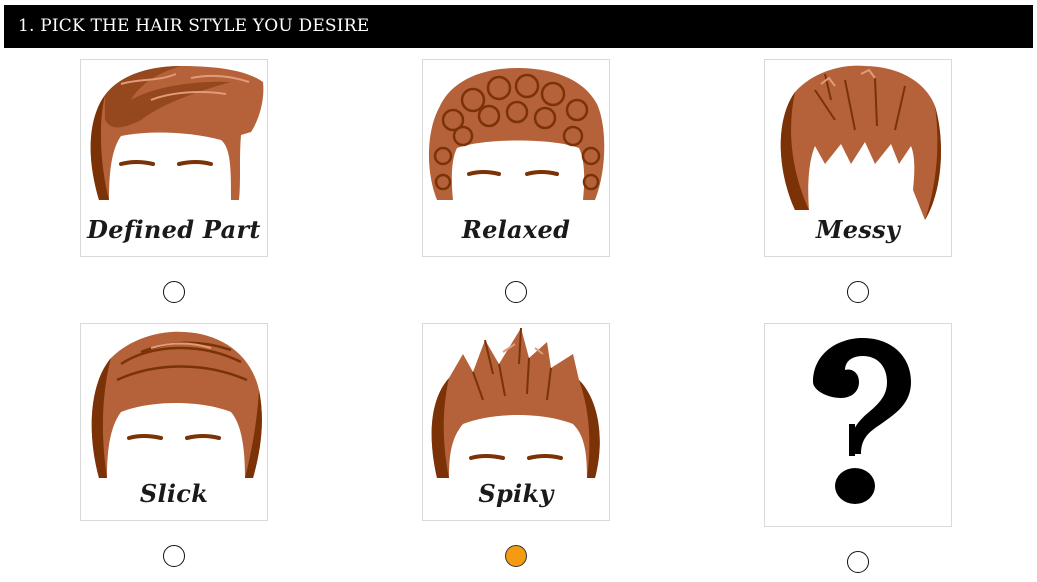  Describe the element at coordinates (516, 229) in the screenshot. I see `option-label: Relaxed` at that location.